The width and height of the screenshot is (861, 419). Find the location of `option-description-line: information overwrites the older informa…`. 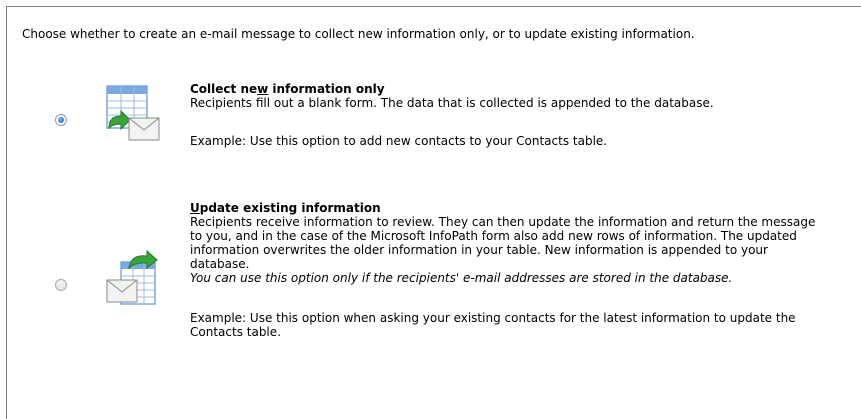

option-description-line: information overwrites the older informa… is located at coordinates (479, 250).